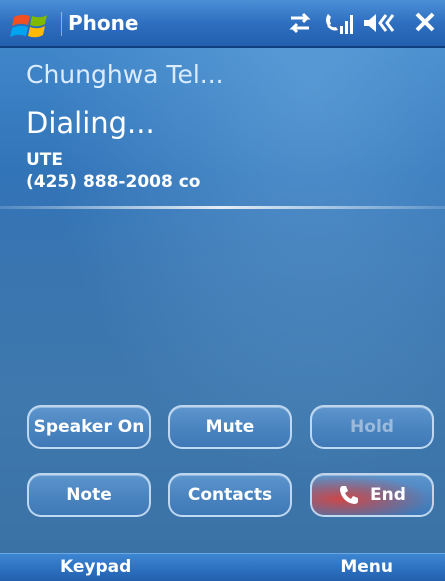 The image size is (445, 581). I want to click on title-bar: Phone, so click(222, 24).